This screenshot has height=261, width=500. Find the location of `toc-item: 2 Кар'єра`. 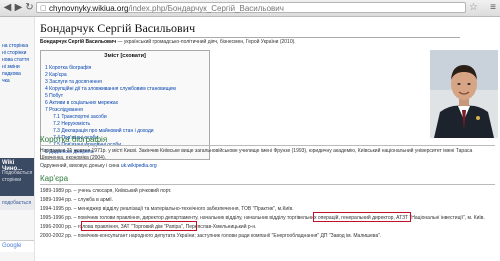

toc-item: 2 Кар'єра is located at coordinates (56, 75).